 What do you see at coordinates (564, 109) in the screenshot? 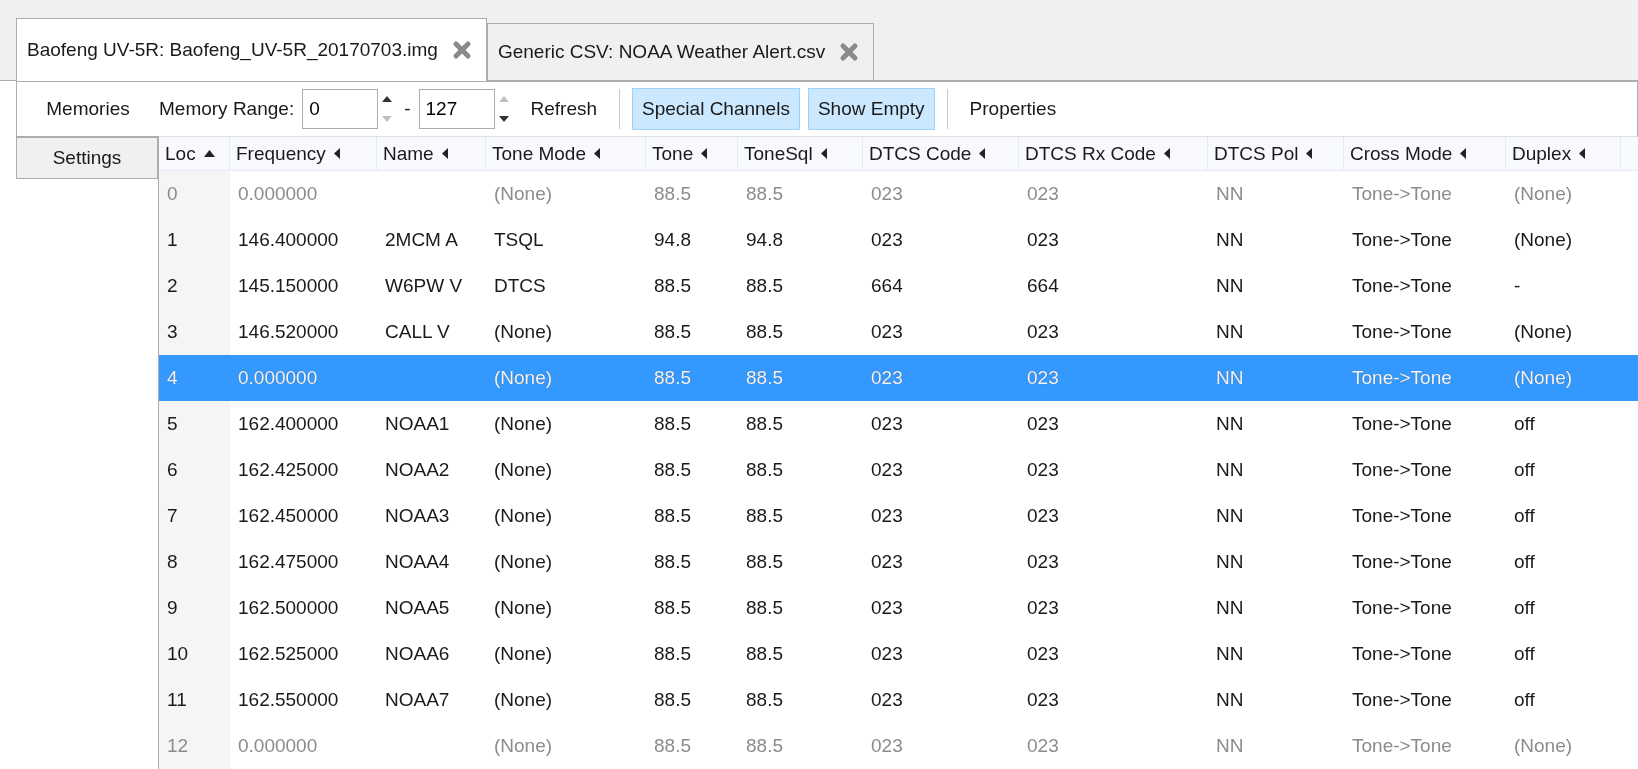
I see `refresh-button: Refresh` at bounding box center [564, 109].